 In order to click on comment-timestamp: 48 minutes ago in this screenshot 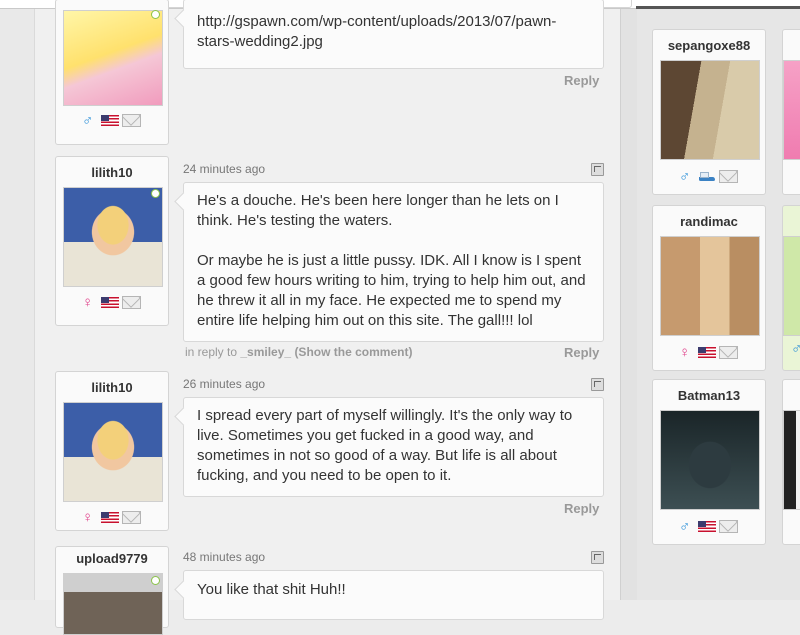, I will do `click(224, 557)`.